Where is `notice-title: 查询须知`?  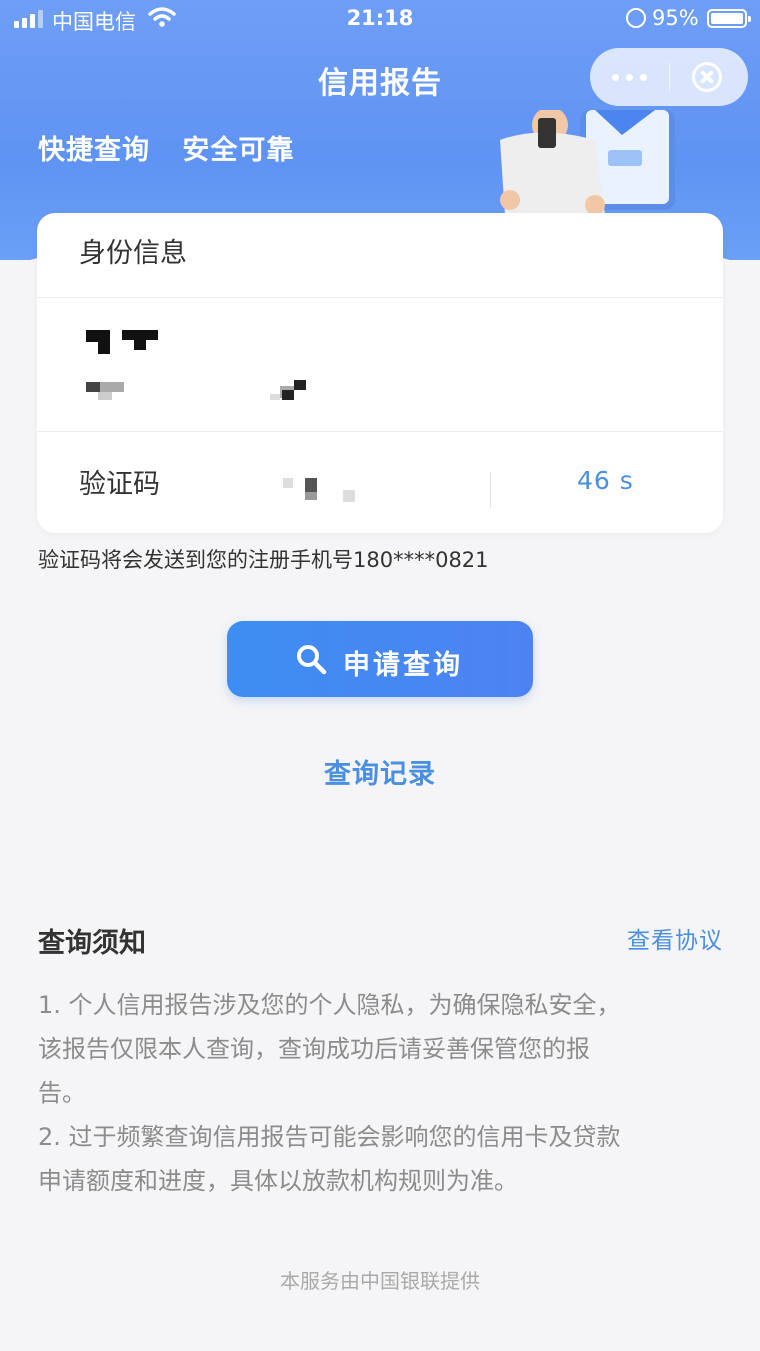
notice-title: 查询须知 is located at coordinates (92, 943).